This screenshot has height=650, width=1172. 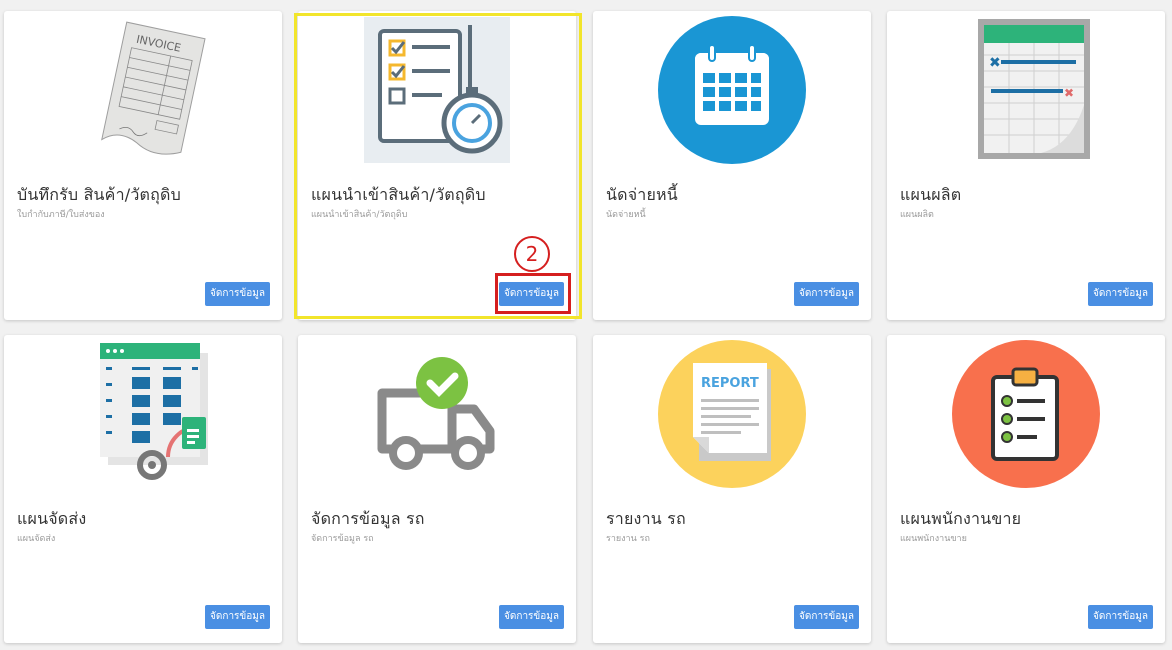 I want to click on card-title: บันทึกรับ สินค้า/วัตถุดิบ, so click(x=99, y=194).